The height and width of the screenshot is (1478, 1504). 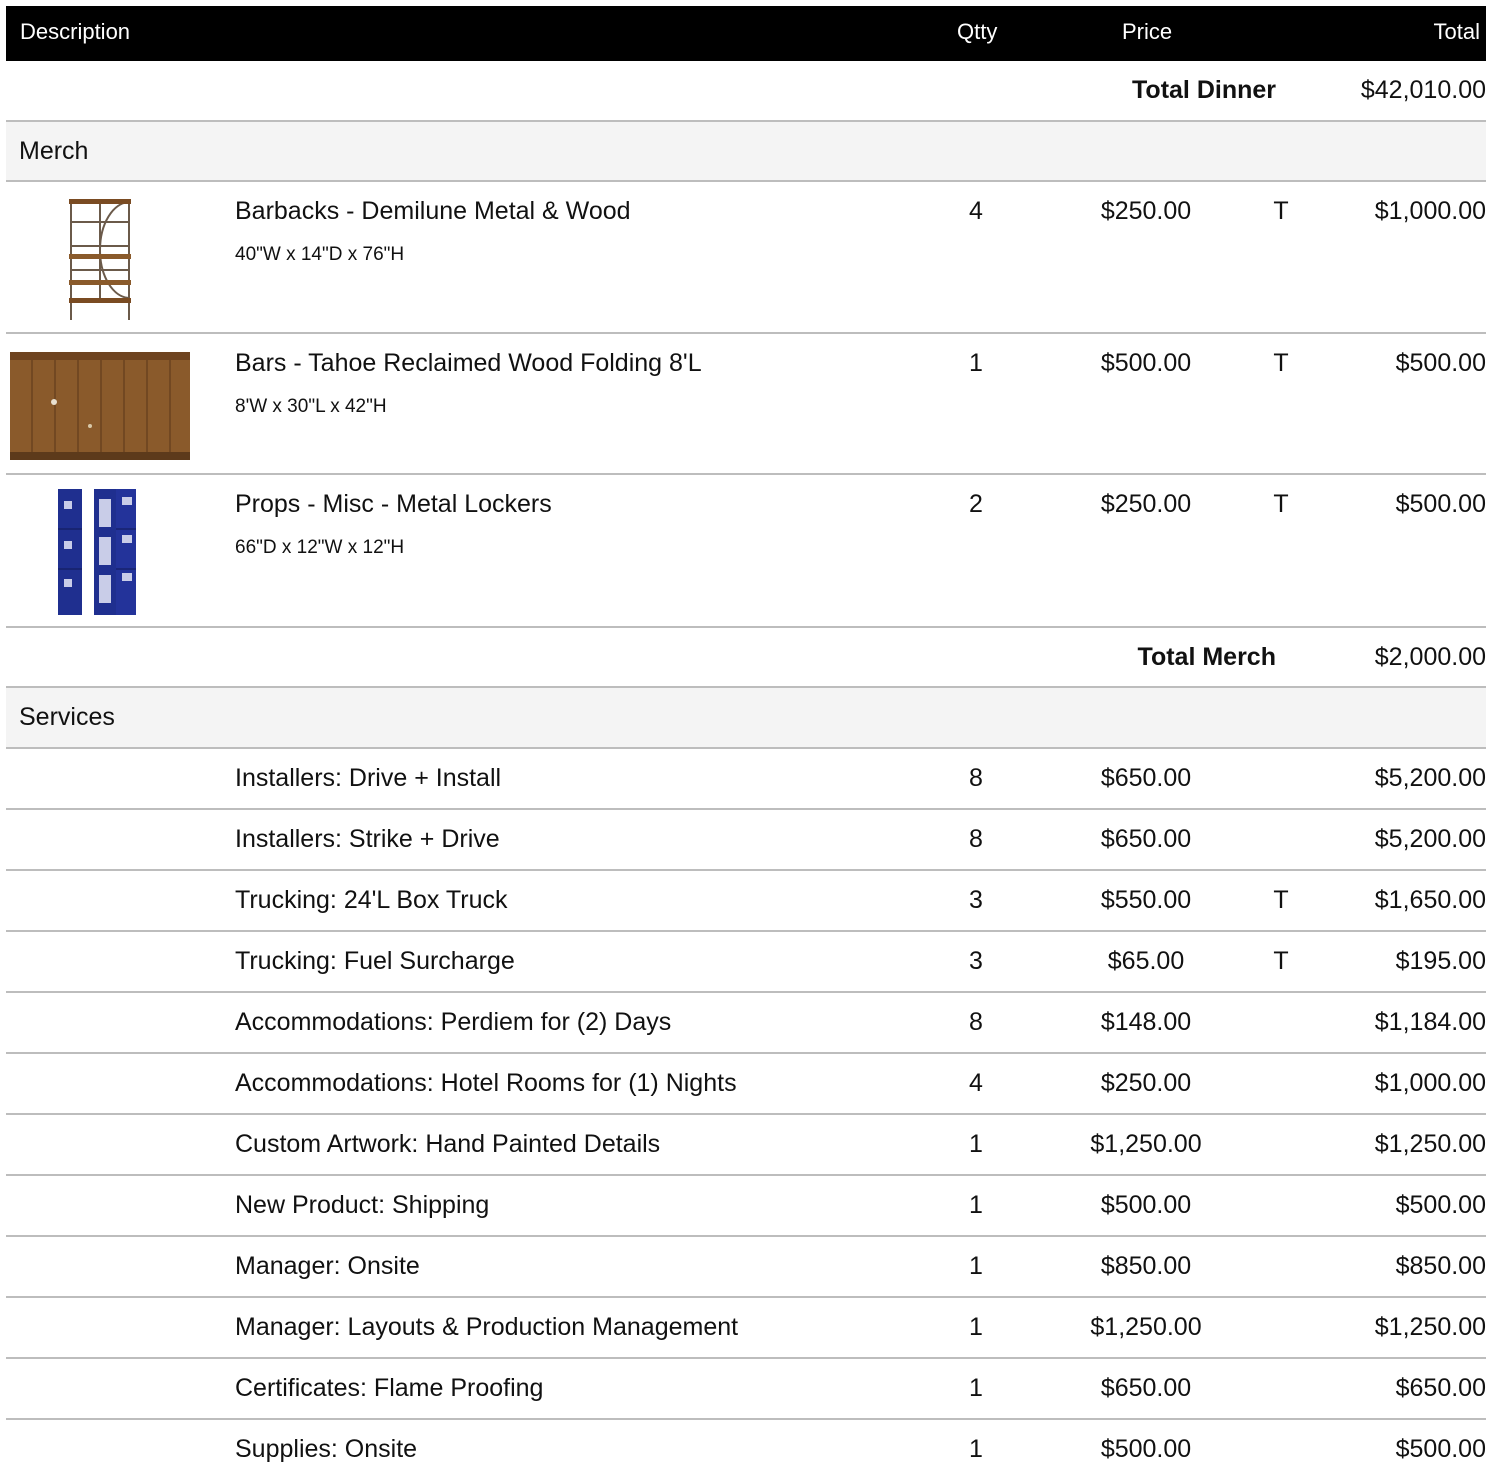 What do you see at coordinates (1146, 961) in the screenshot?
I see `item-price: $65.00` at bounding box center [1146, 961].